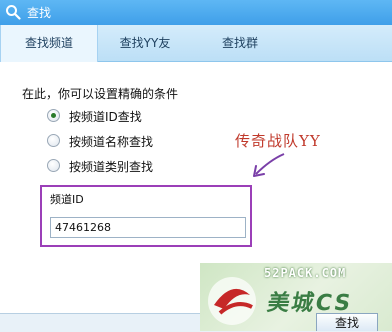 The image size is (392, 332). Describe the element at coordinates (240, 43) in the screenshot. I see `tab-find-group: 查找群` at that location.